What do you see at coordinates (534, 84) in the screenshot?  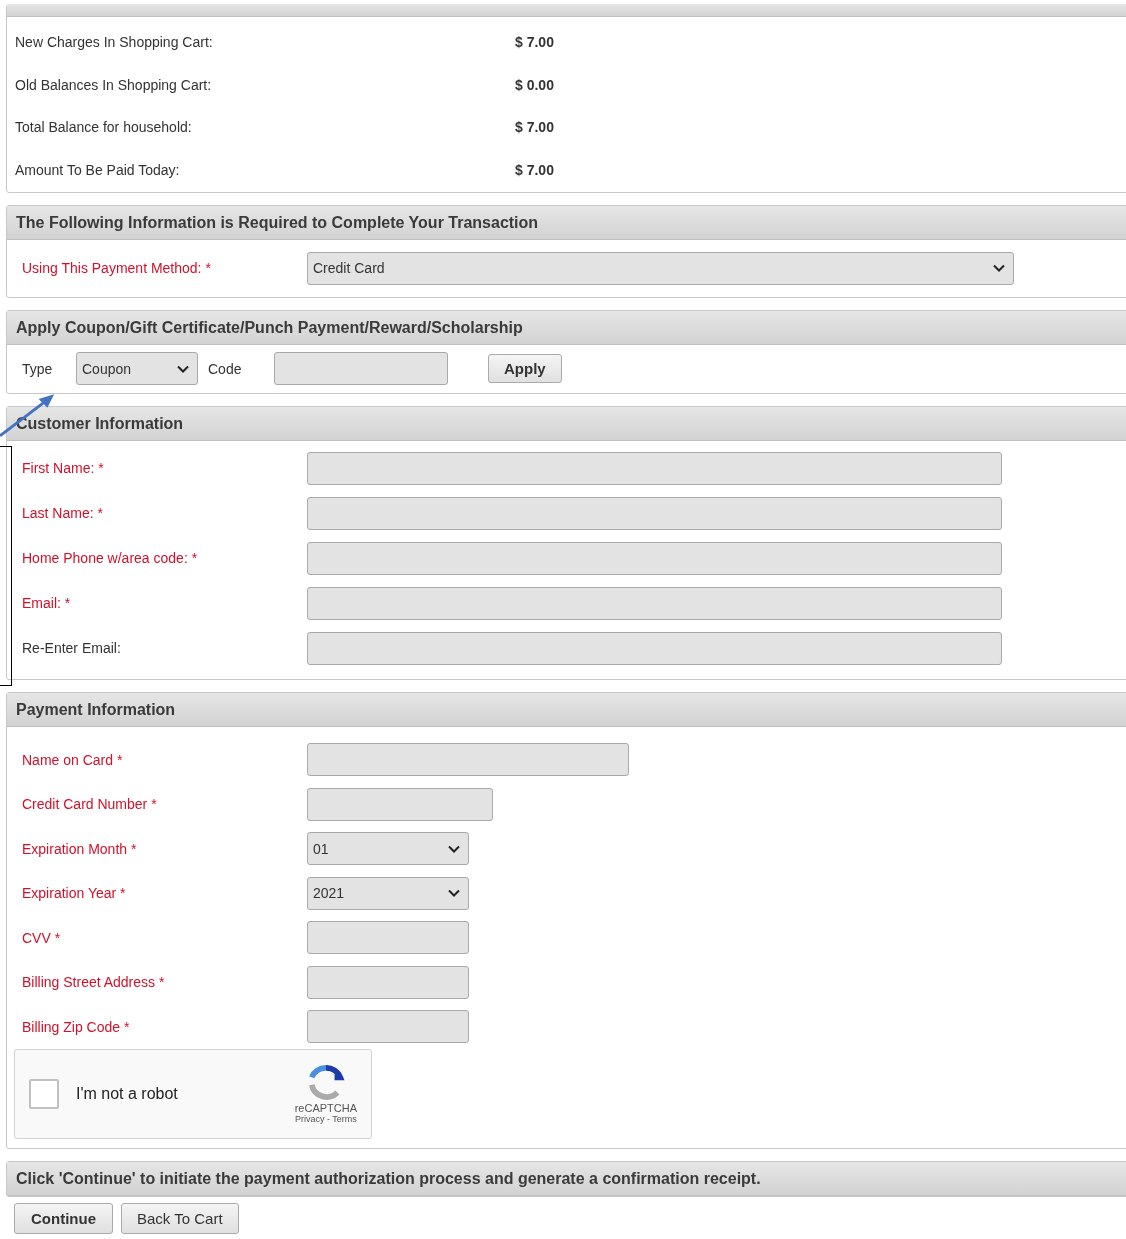 I see `charge-amount: $ 0.00` at bounding box center [534, 84].